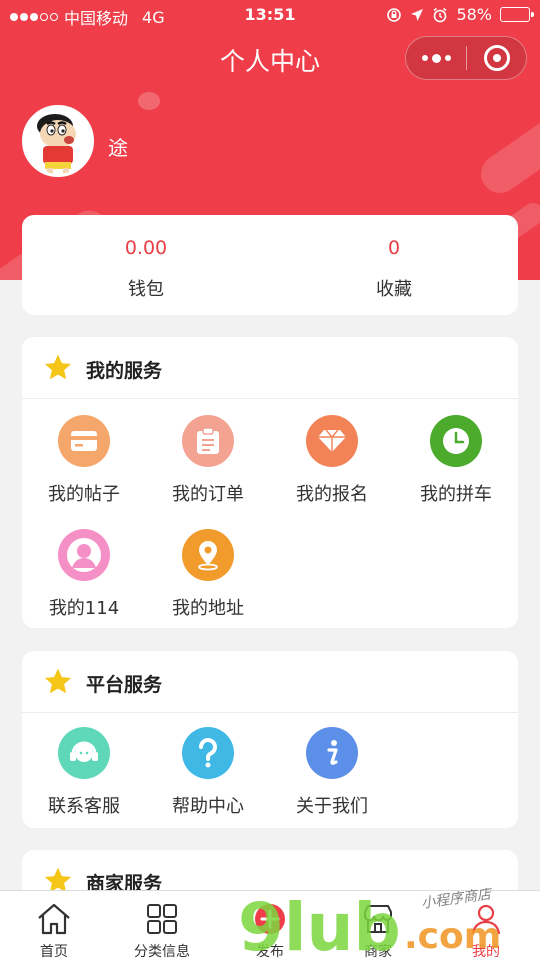  What do you see at coordinates (118, 148) in the screenshot?
I see `username: 途` at bounding box center [118, 148].